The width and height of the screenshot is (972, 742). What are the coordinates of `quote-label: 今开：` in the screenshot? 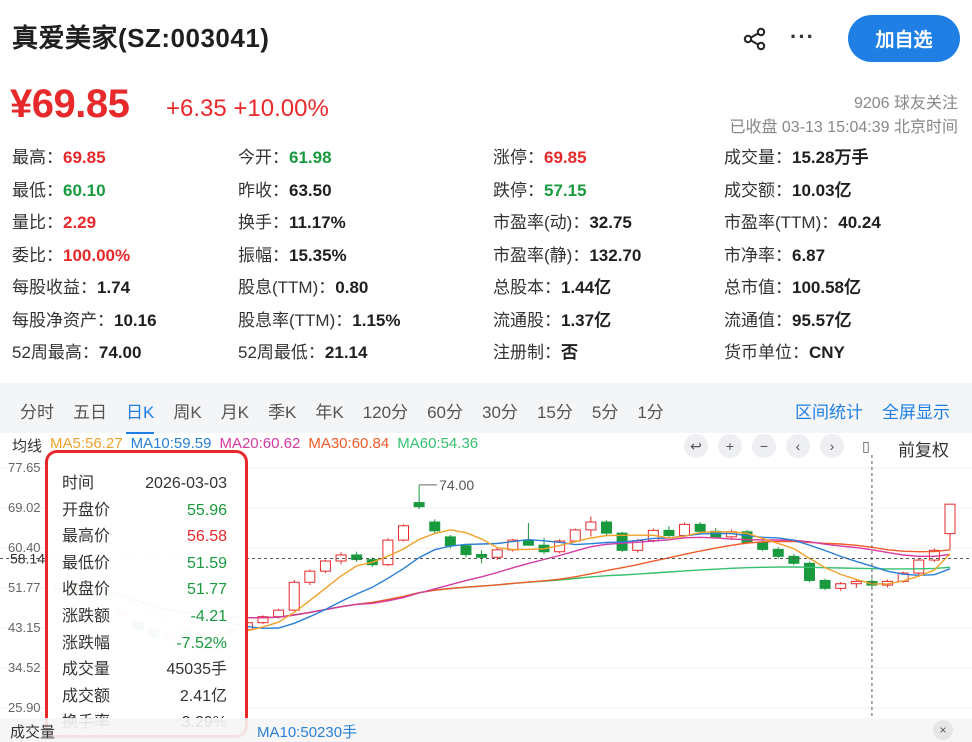 It's located at (263, 157).